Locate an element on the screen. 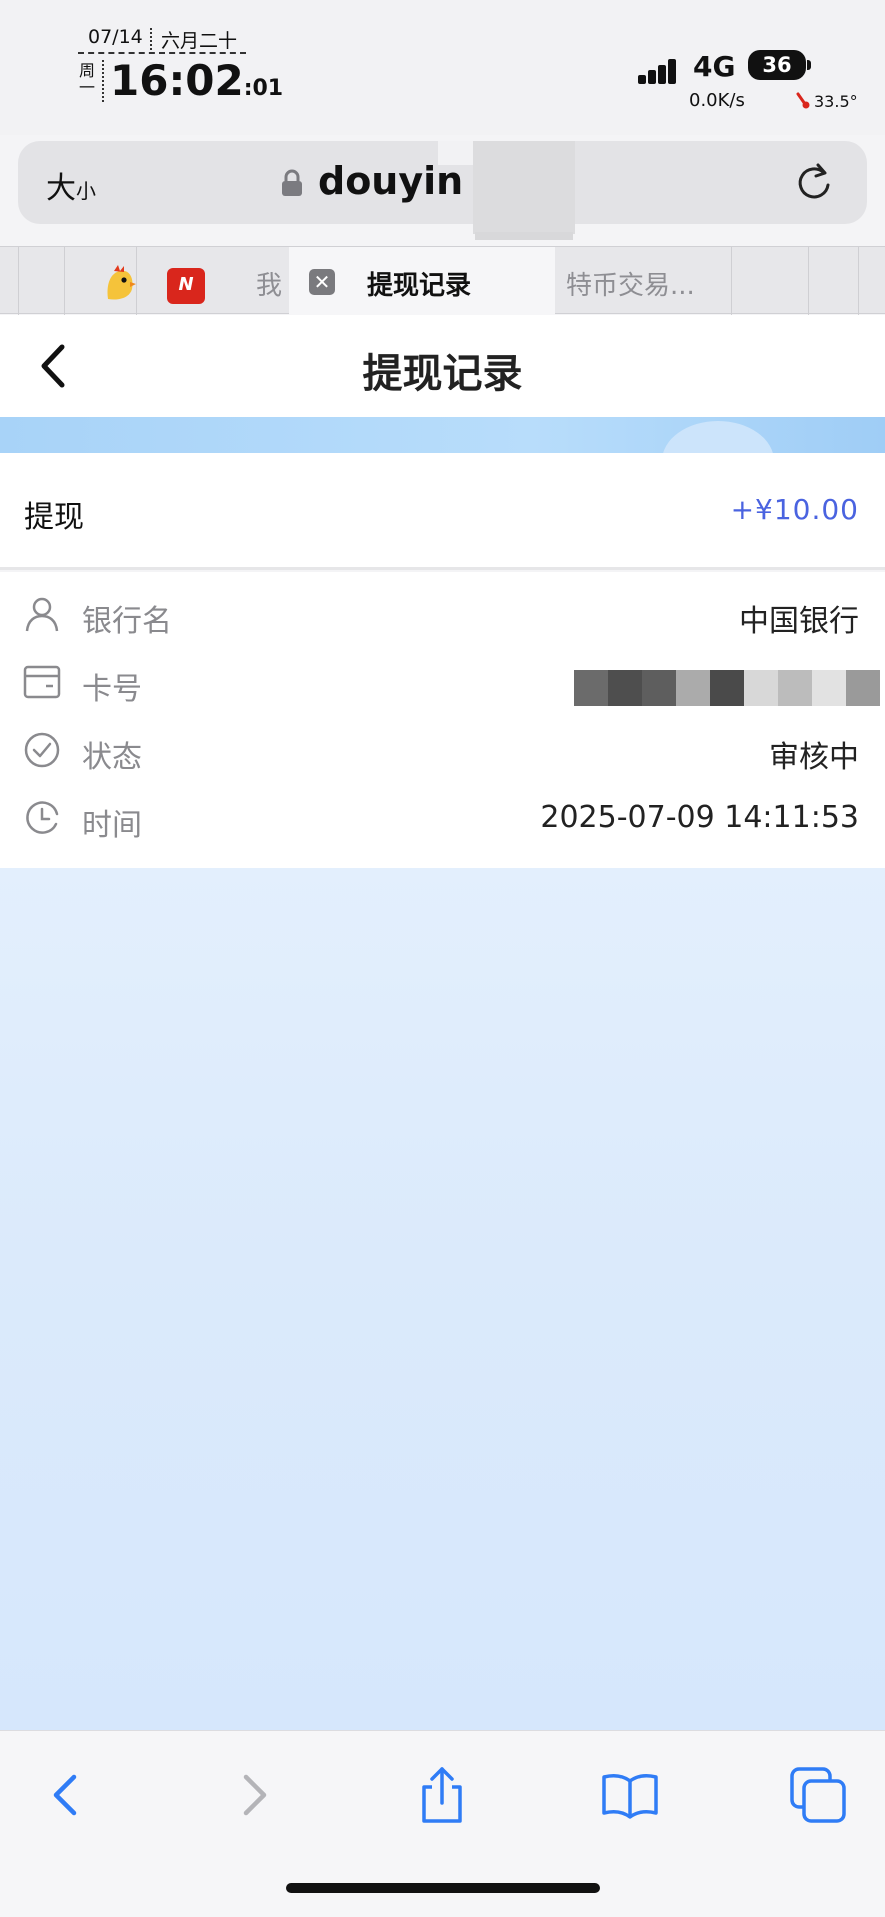 This screenshot has height=1917, width=885. page-header: 提现记录 is located at coordinates (442, 366).